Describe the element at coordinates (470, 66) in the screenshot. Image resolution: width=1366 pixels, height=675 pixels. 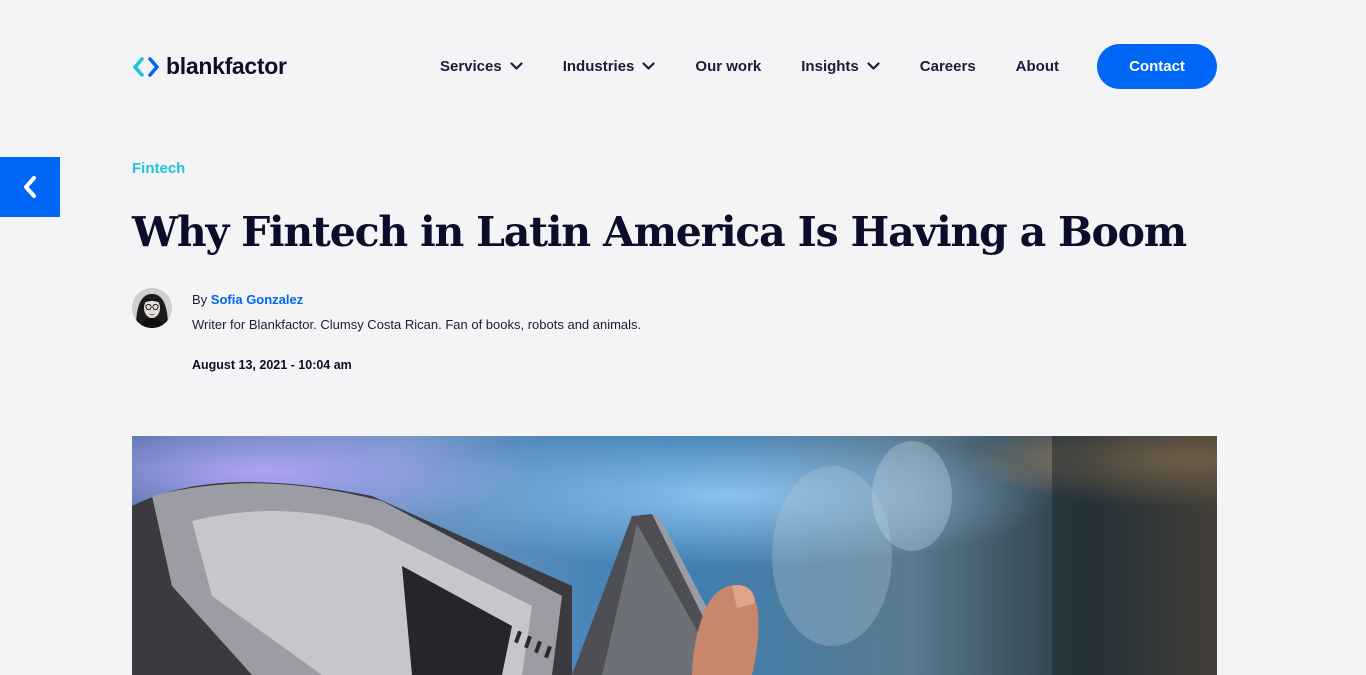
I see `nav-item-label: Services` at that location.